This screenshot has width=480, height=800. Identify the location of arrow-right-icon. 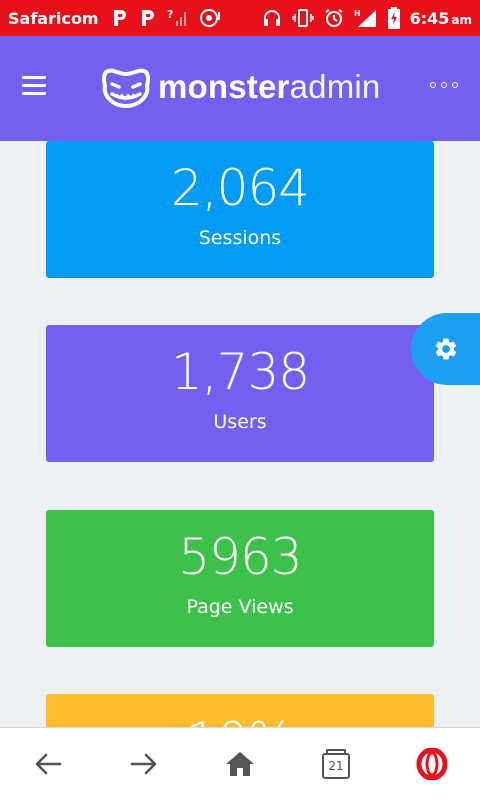
(143, 764).